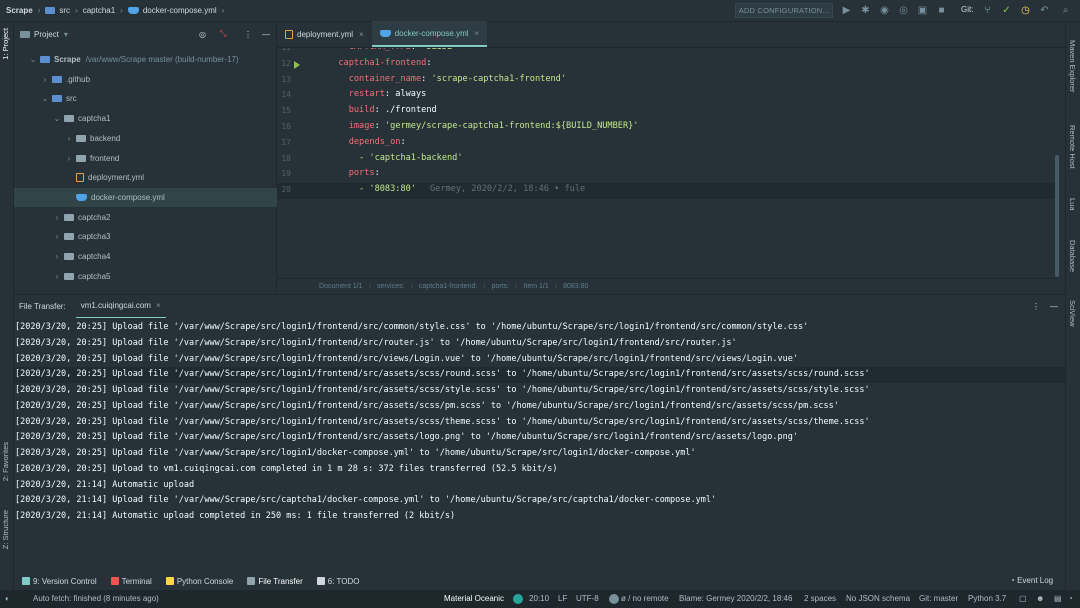  What do you see at coordinates (338, 581) in the screenshot?
I see `tool-tab: 6: TODO` at bounding box center [338, 581].